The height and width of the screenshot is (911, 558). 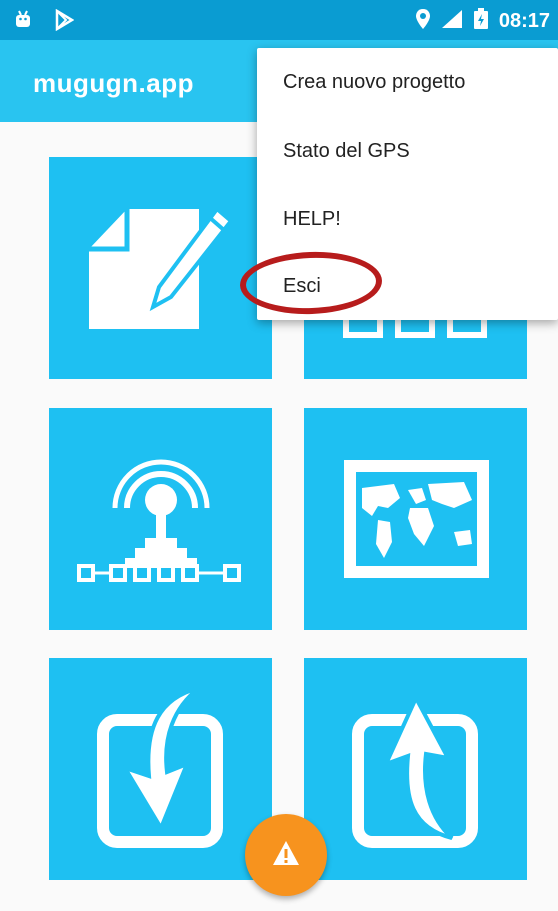 I want to click on status-bar: 08:17, so click(x=279, y=20).